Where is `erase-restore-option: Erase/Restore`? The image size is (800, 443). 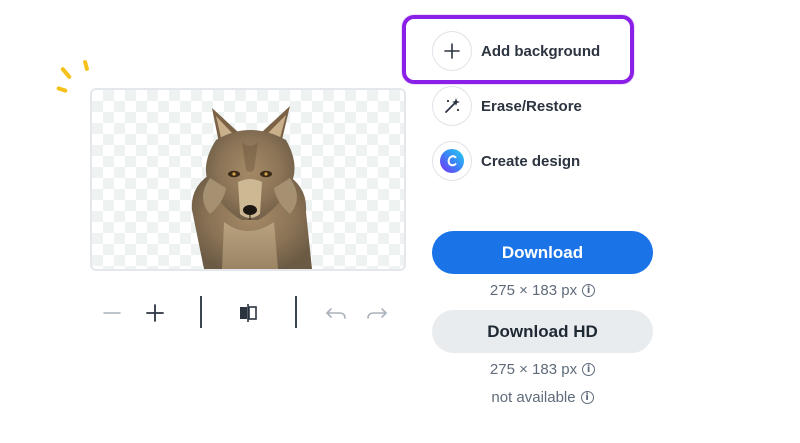 erase-restore-option: Erase/Restore is located at coordinates (507, 106).